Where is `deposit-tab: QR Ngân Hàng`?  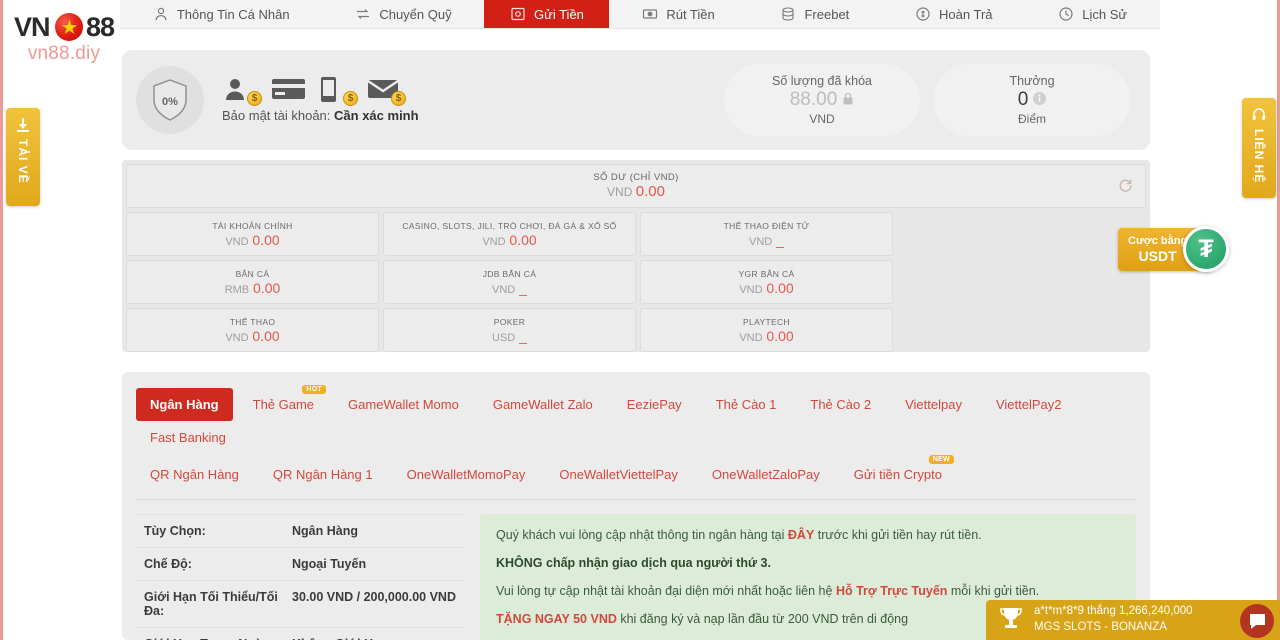 deposit-tab: QR Ngân Hàng is located at coordinates (194, 474).